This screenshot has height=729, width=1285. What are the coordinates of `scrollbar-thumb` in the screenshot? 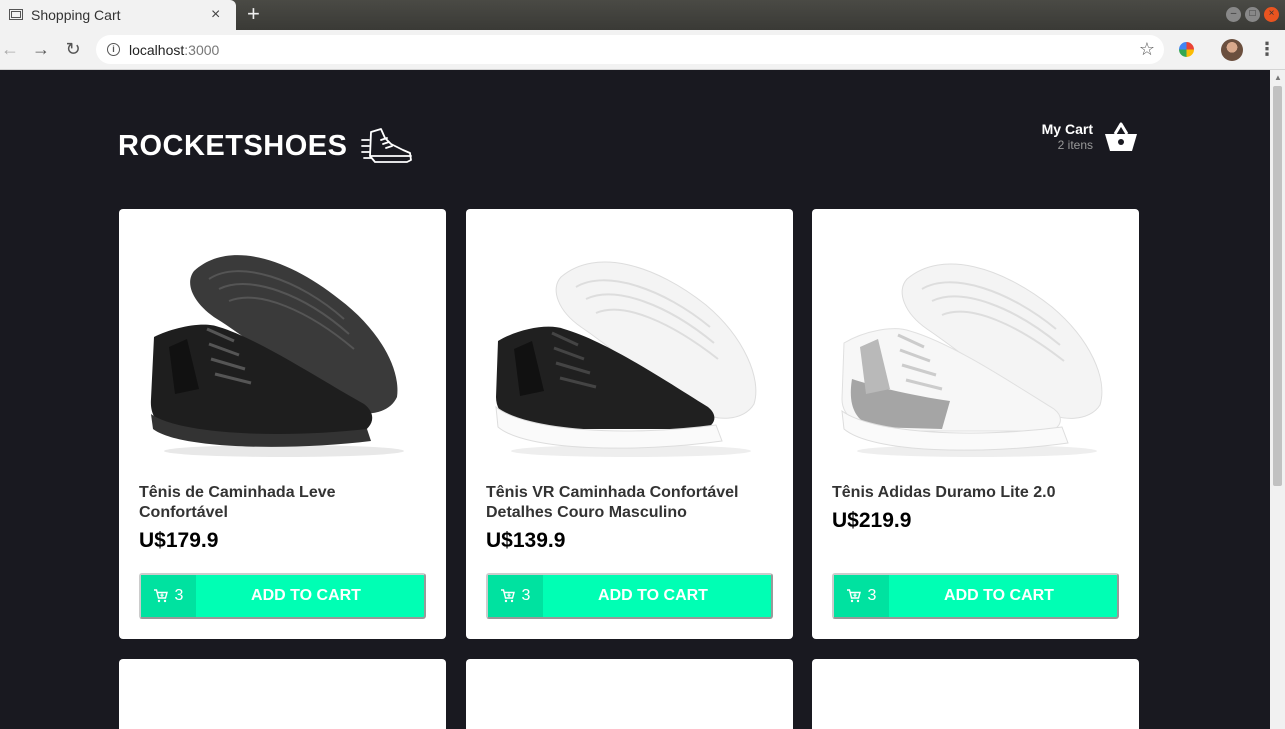 It's located at (1277, 286).